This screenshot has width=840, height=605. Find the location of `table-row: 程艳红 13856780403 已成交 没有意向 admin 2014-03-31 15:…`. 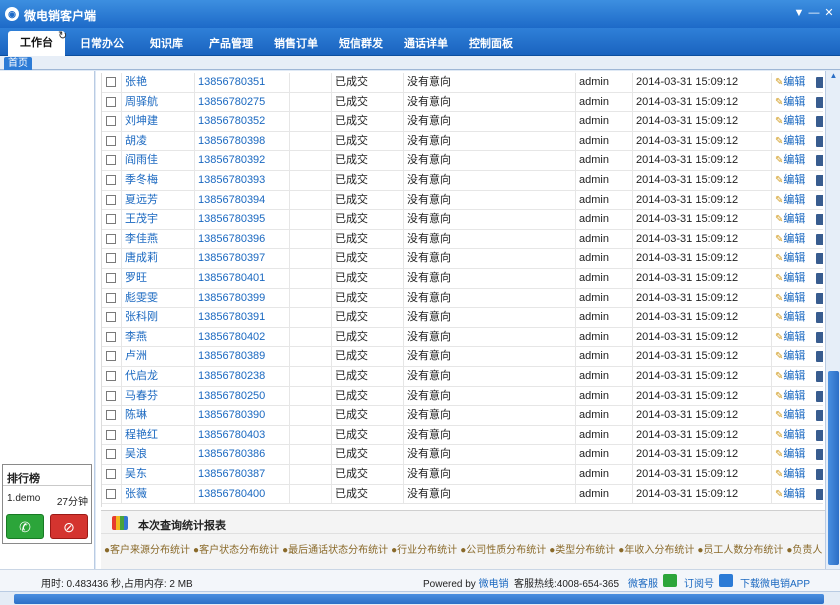

table-row: 程艳红 13856780403 已成交 没有意向 admin 2014-03-31 15:… is located at coordinates (462, 435).